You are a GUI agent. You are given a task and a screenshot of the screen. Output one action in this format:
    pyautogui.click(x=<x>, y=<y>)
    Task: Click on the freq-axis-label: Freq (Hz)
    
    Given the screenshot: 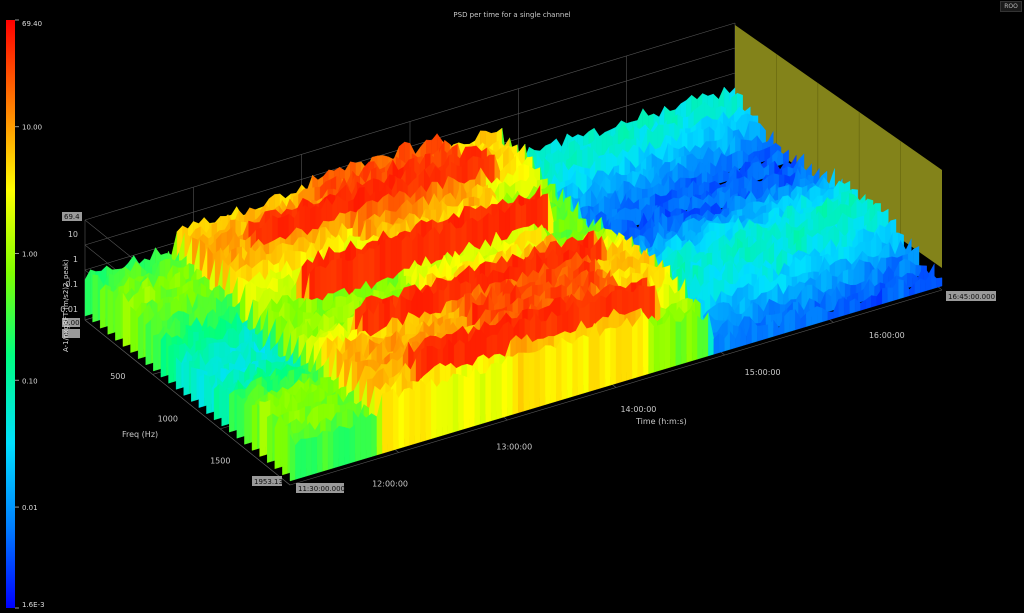 What is the action you would take?
    pyautogui.click(x=140, y=434)
    